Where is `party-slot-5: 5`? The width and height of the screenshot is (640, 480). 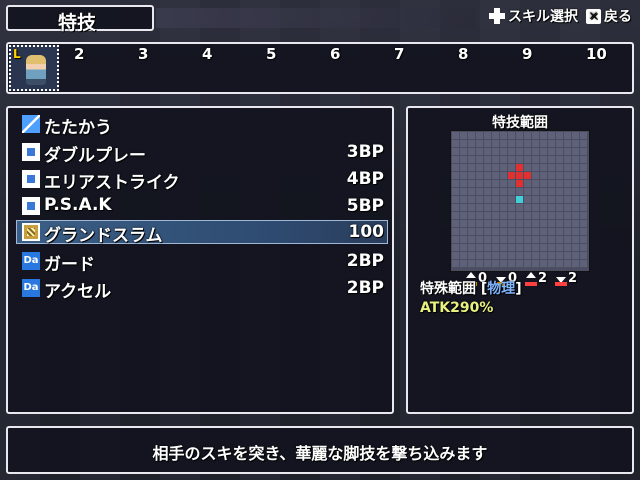 party-slot-5: 5 is located at coordinates (271, 54).